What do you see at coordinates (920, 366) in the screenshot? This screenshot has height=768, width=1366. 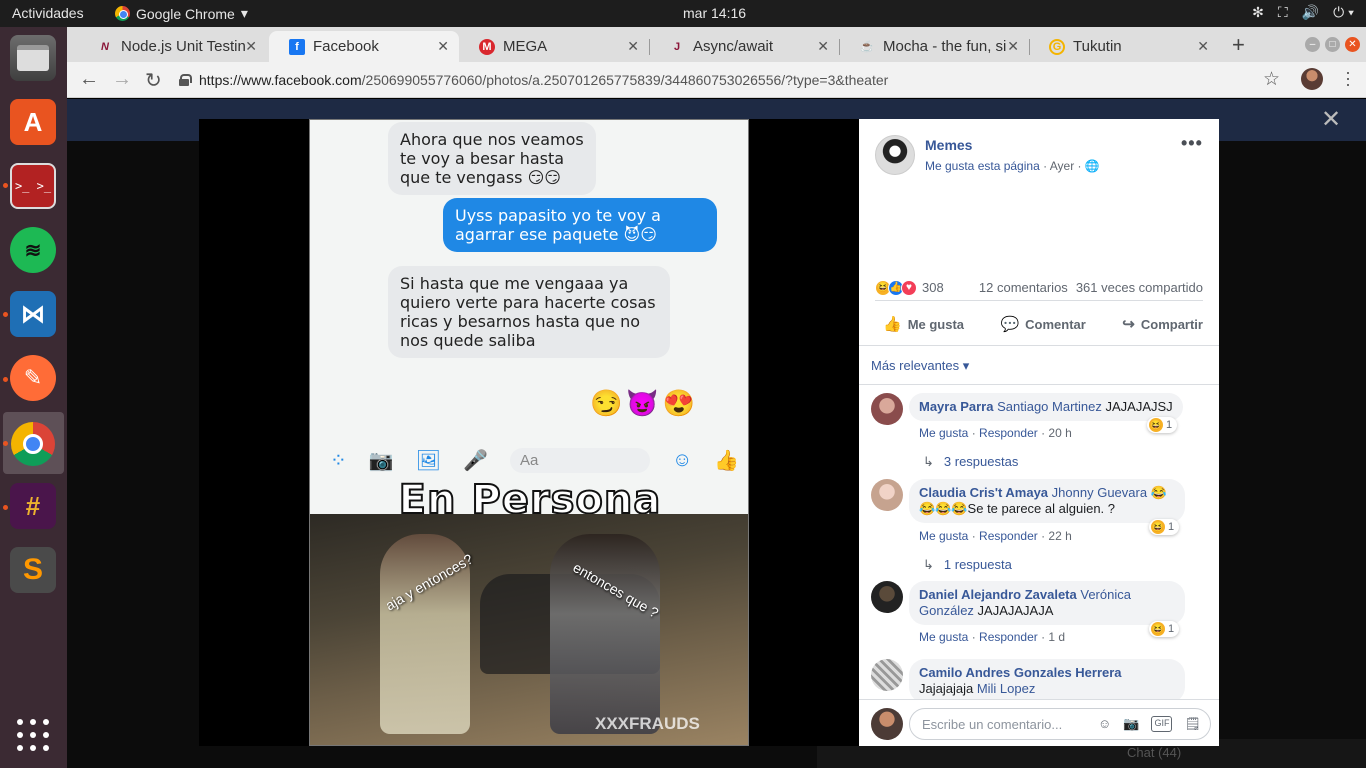 I see `comment-sort-dropdown: Más relevantes ▾` at bounding box center [920, 366].